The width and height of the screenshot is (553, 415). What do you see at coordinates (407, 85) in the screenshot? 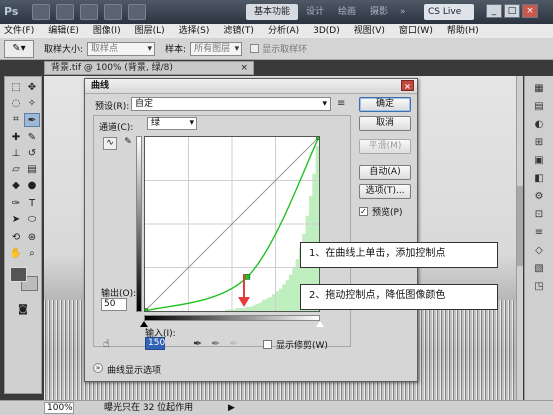
I see `dialog-close-button: ×` at bounding box center [407, 85].